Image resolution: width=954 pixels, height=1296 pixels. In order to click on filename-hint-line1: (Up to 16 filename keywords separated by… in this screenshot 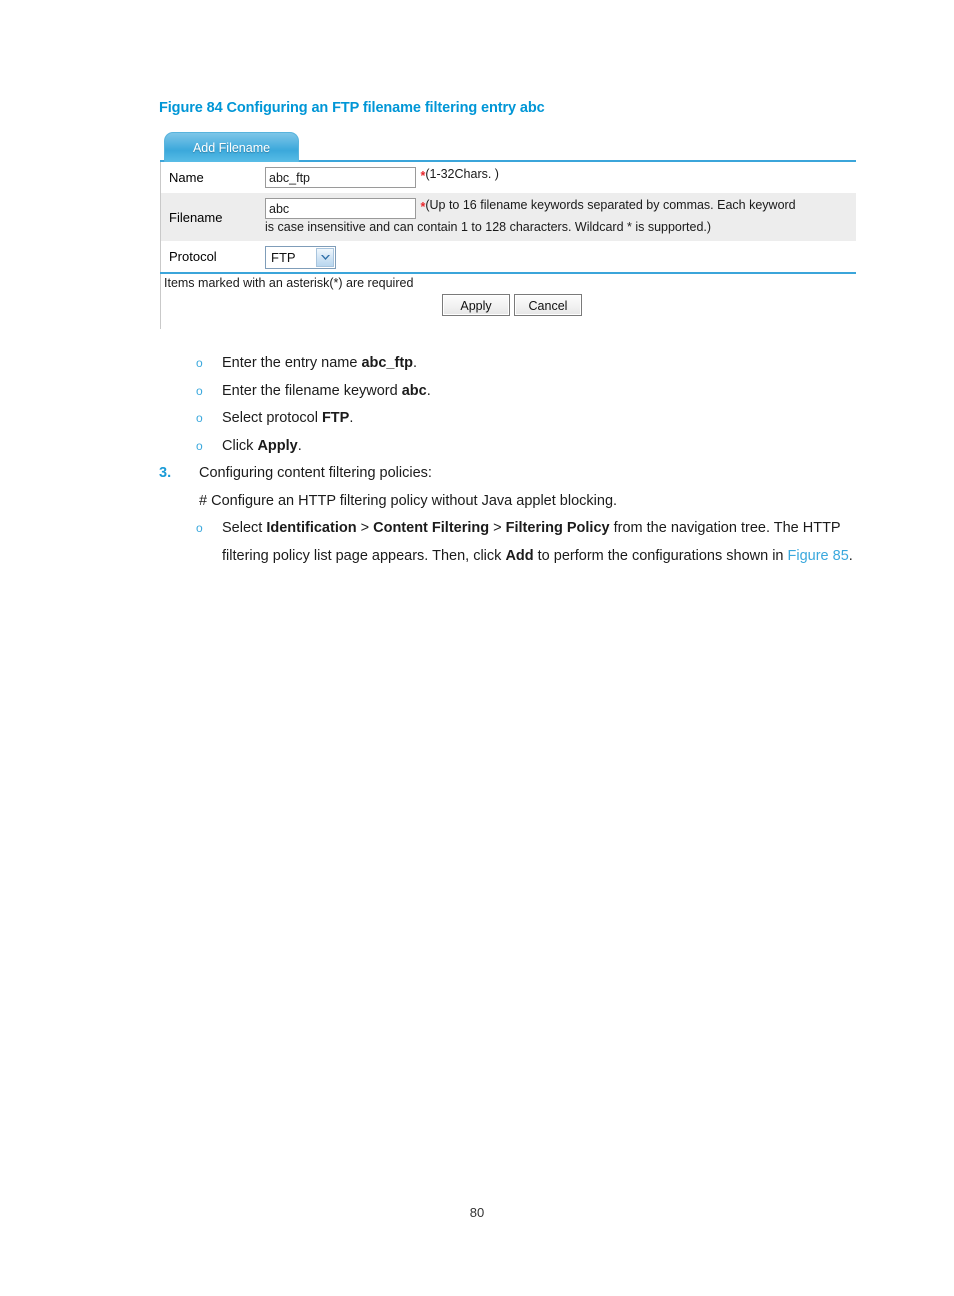, I will do `click(610, 205)`.